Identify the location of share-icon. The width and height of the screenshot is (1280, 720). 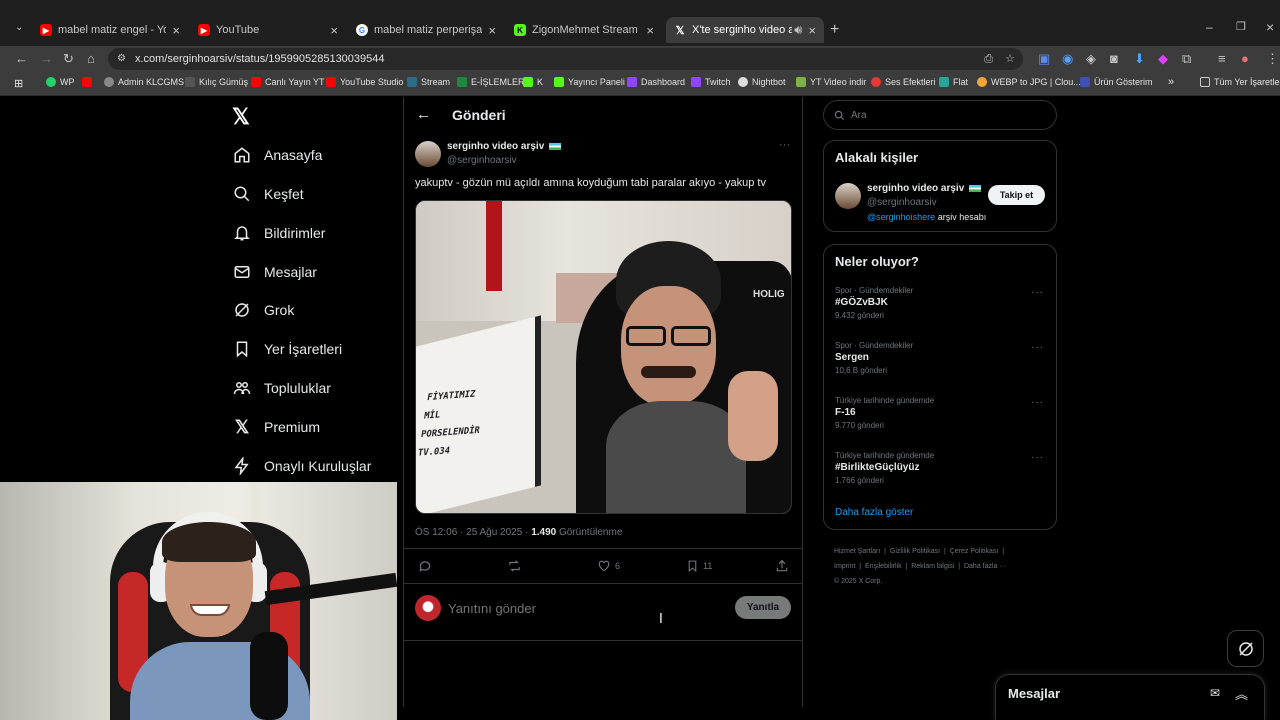
(782, 568).